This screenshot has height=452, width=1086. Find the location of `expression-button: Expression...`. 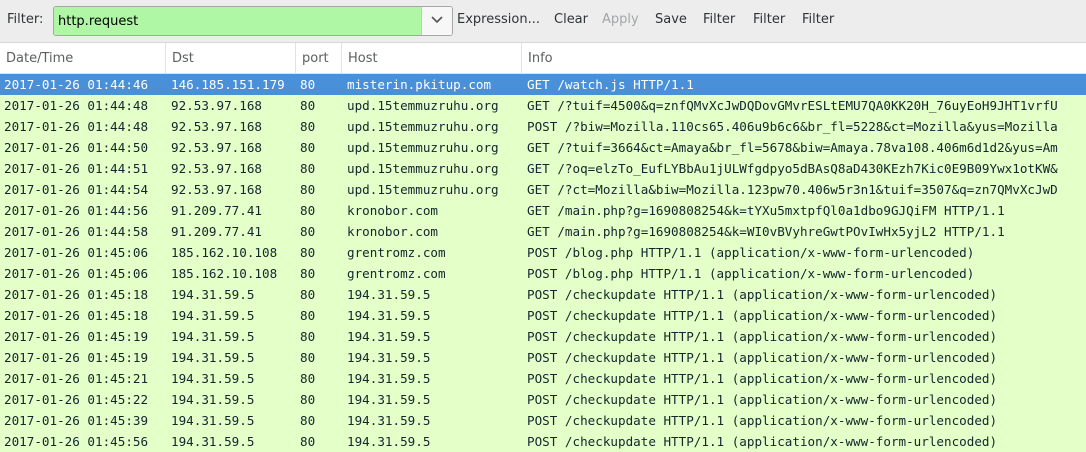

expression-button: Expression... is located at coordinates (498, 19).